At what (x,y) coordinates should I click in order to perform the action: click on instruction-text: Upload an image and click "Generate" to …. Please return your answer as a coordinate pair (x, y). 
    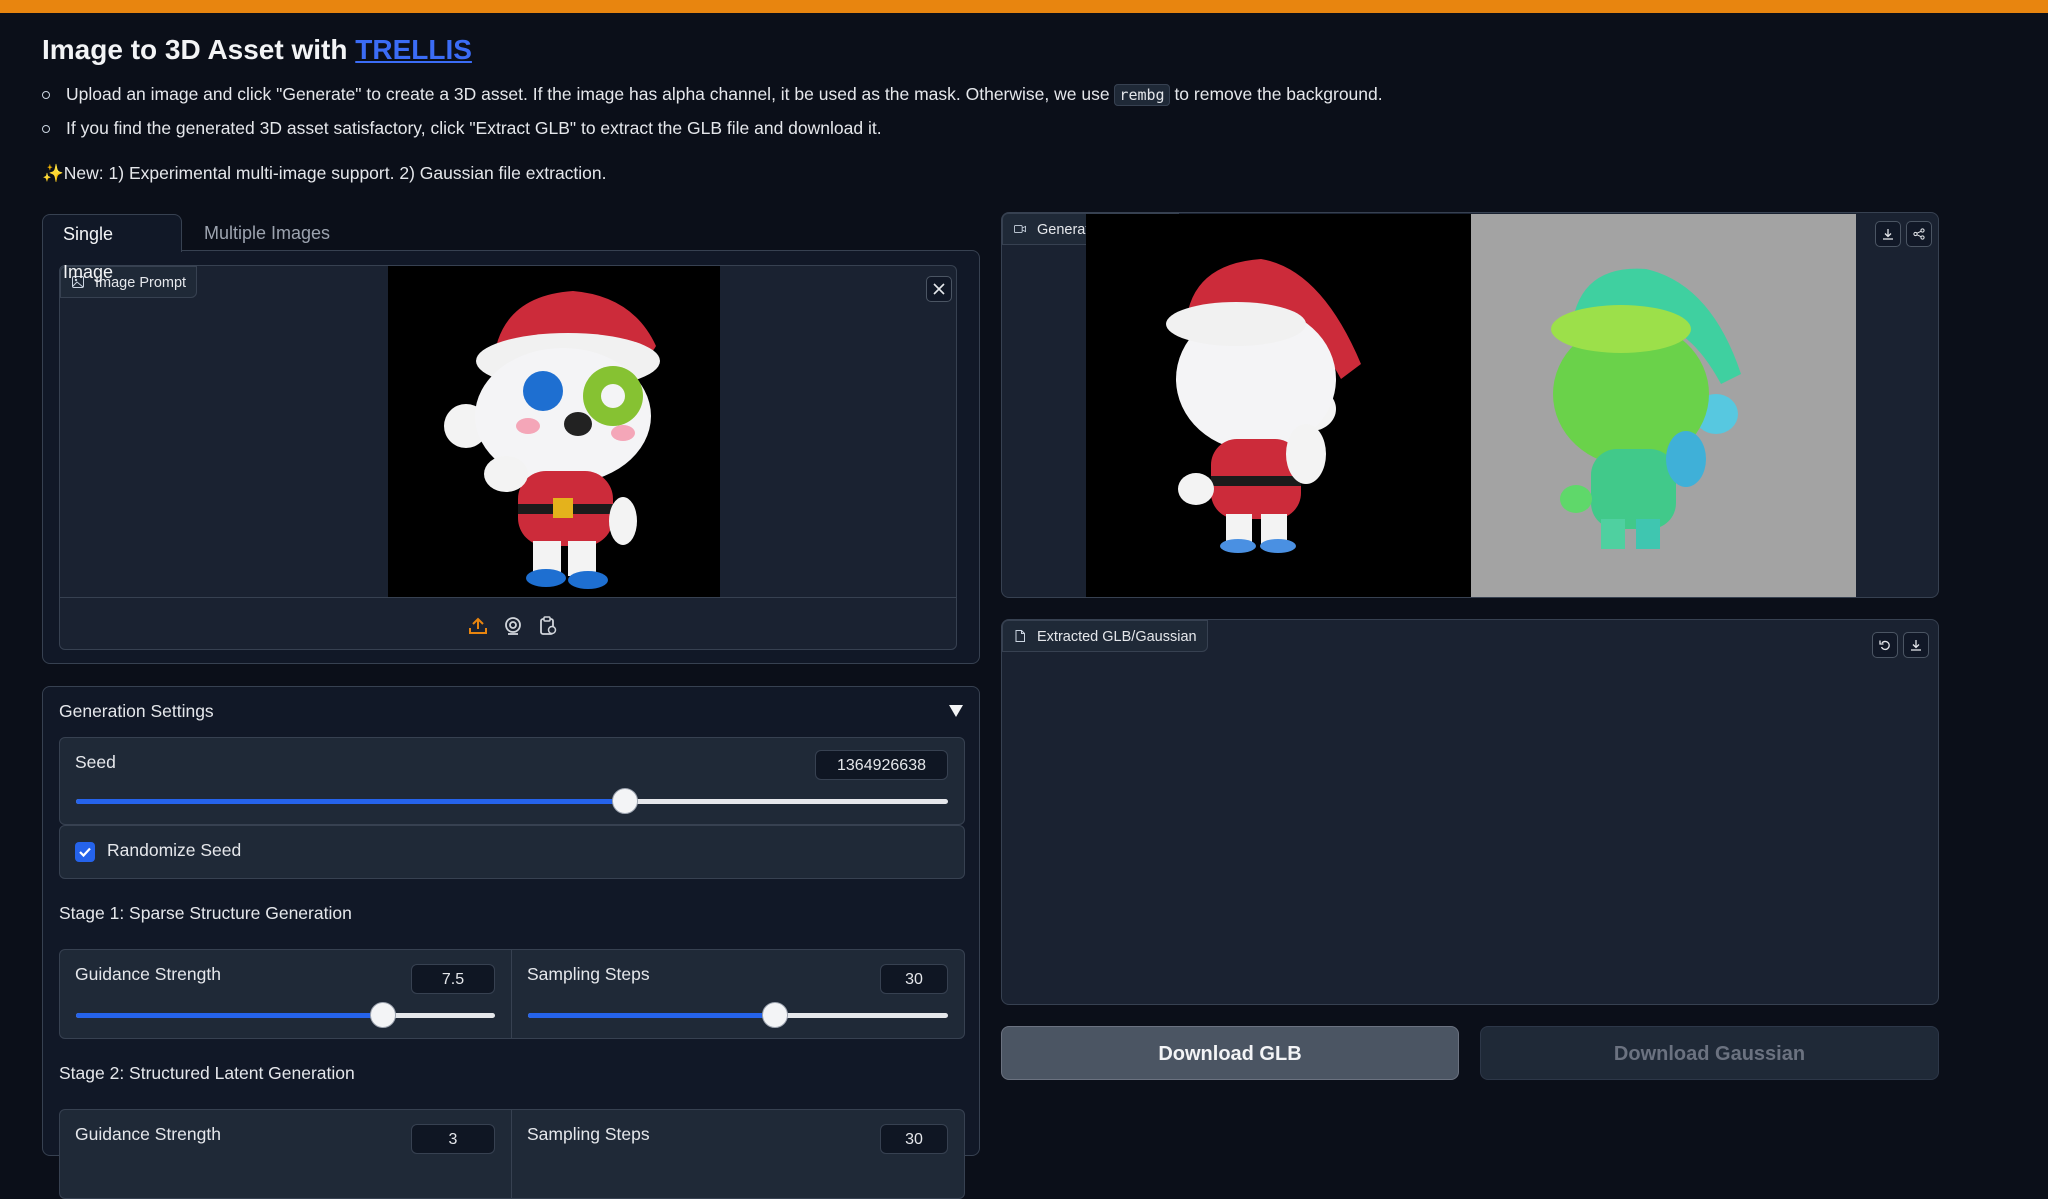
    Looking at the image, I should click on (590, 94).